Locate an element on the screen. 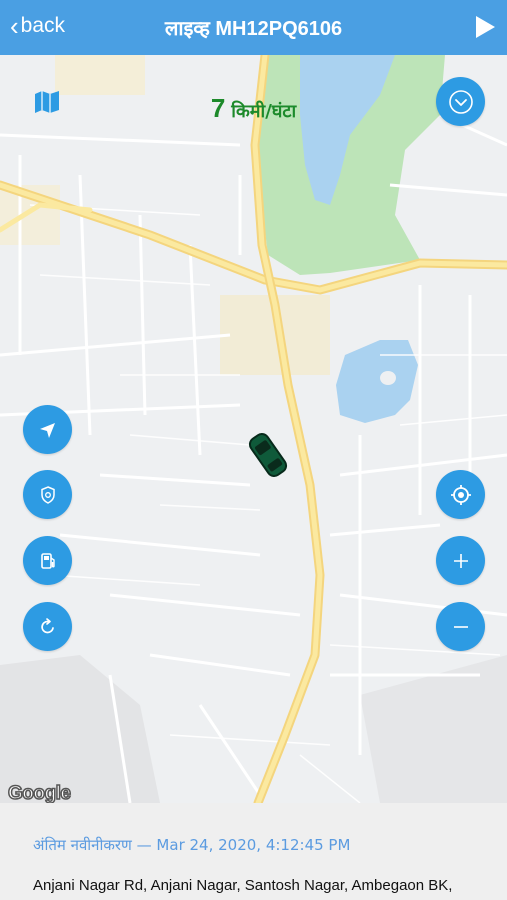 This screenshot has width=507, height=900. refresh-icon is located at coordinates (47, 625).